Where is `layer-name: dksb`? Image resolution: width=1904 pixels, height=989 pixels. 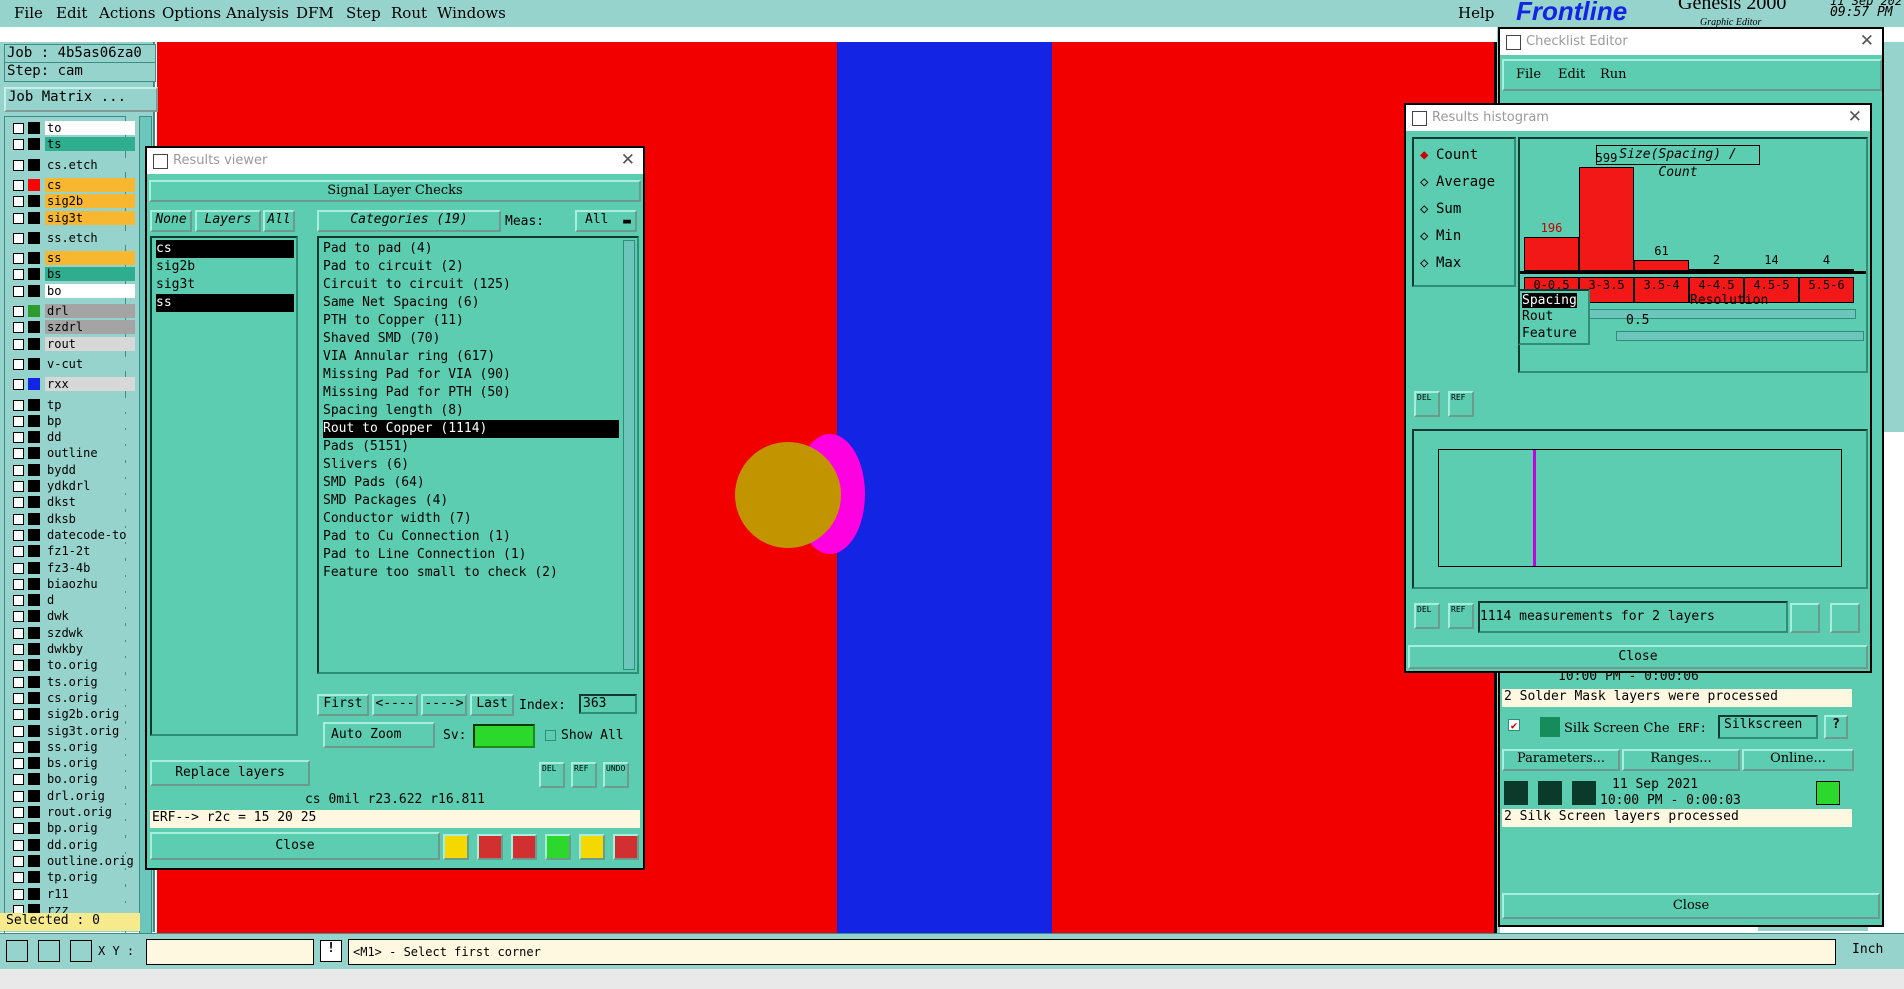 layer-name: dksb is located at coordinates (90, 518).